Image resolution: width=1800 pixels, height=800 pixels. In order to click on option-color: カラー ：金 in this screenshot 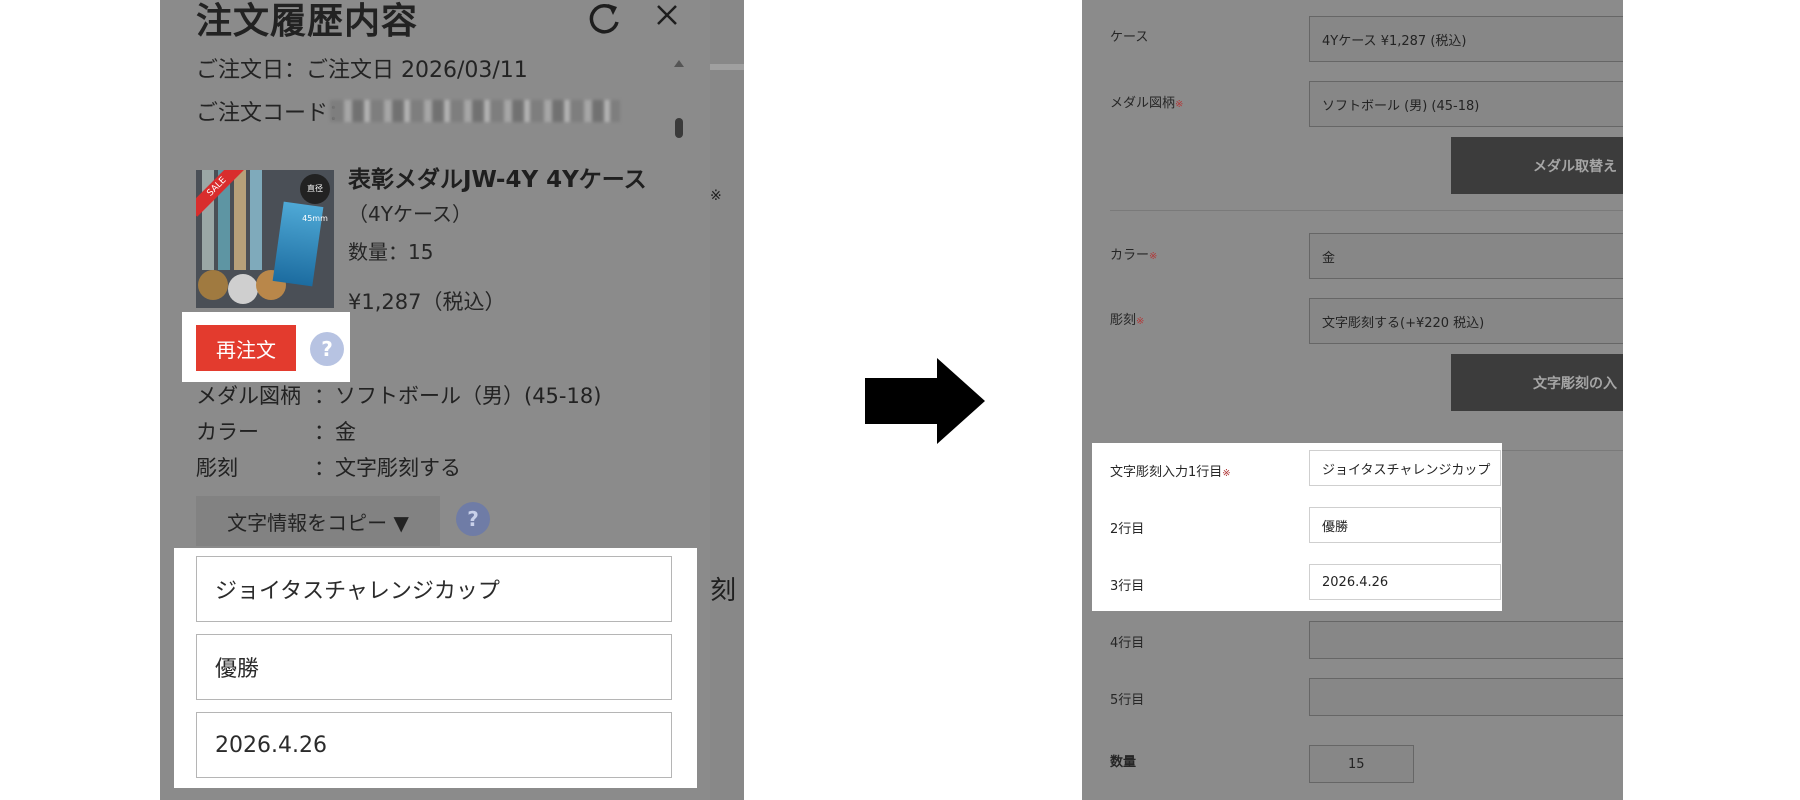, I will do `click(276, 431)`.